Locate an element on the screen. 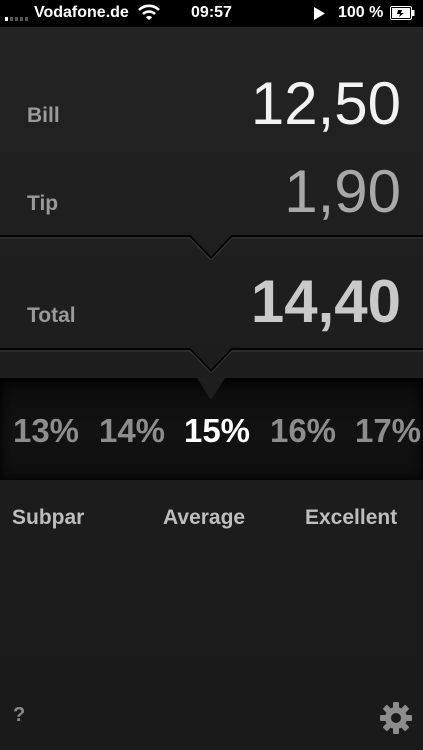  total-label: Total is located at coordinates (51, 315).